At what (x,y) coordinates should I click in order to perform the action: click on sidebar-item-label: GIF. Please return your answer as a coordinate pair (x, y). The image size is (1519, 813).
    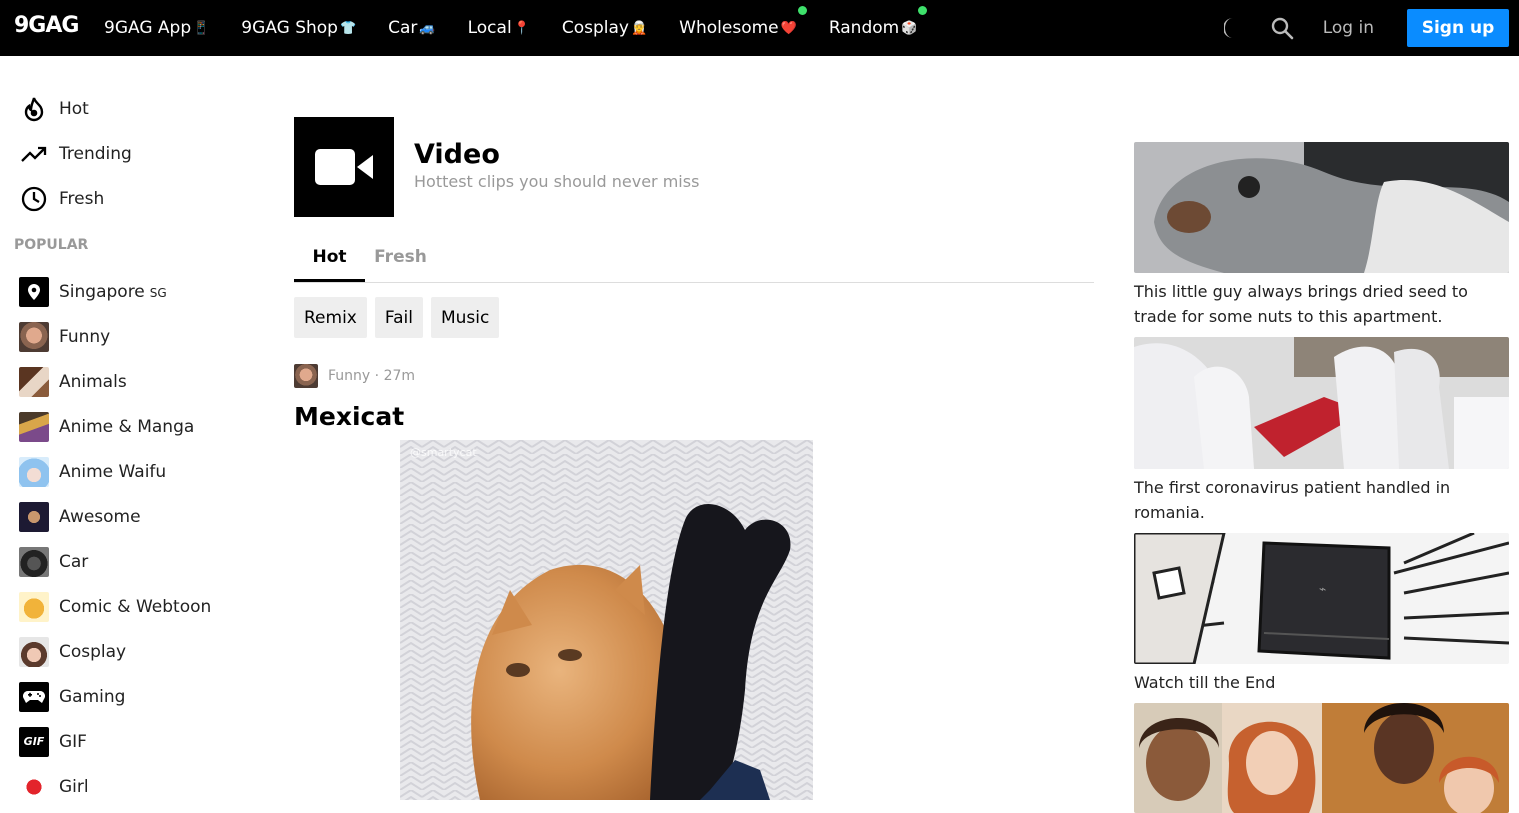
    Looking at the image, I should click on (73, 741).